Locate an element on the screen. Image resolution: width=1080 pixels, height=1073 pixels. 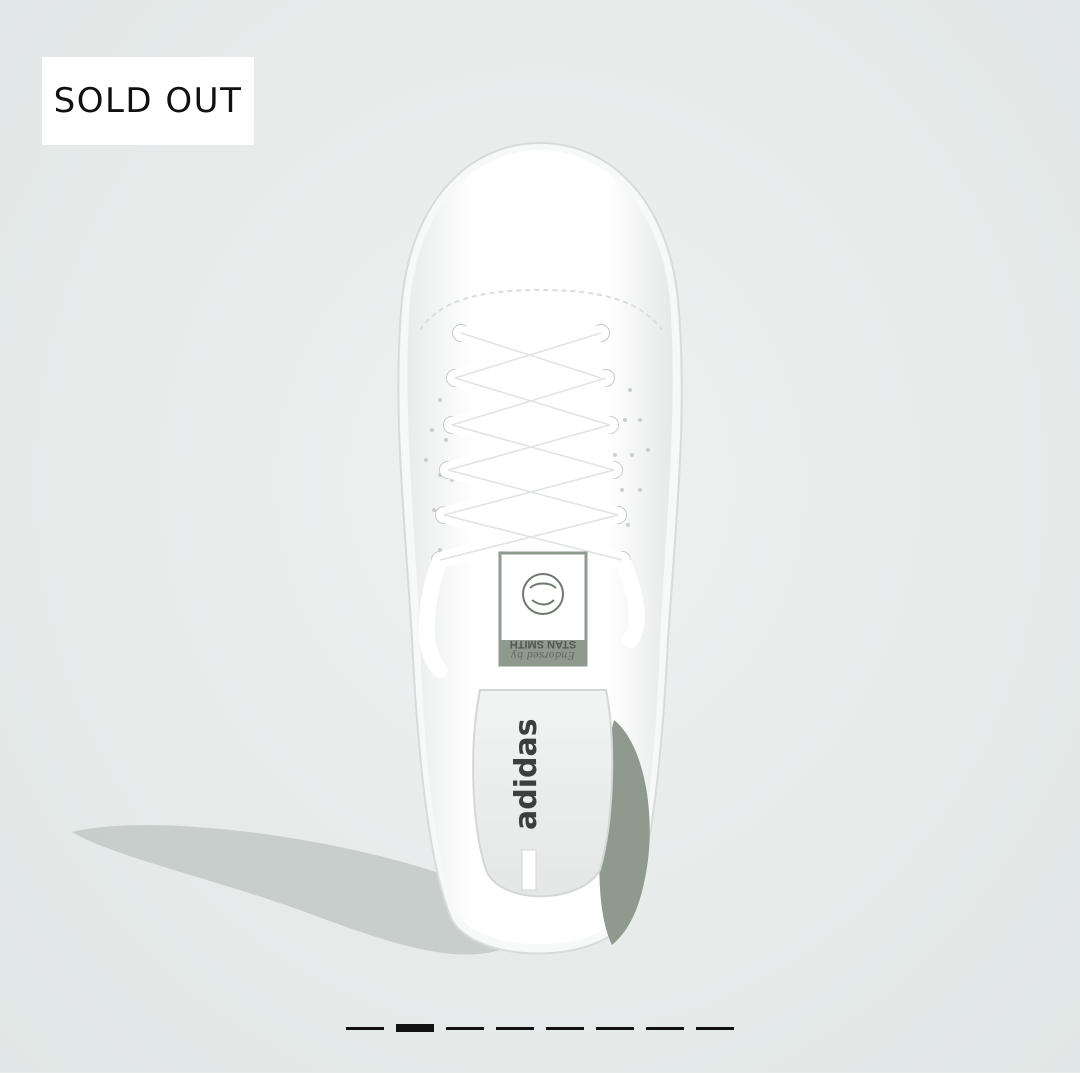
tongue-label-brand: adidas is located at coordinates (543, 631).